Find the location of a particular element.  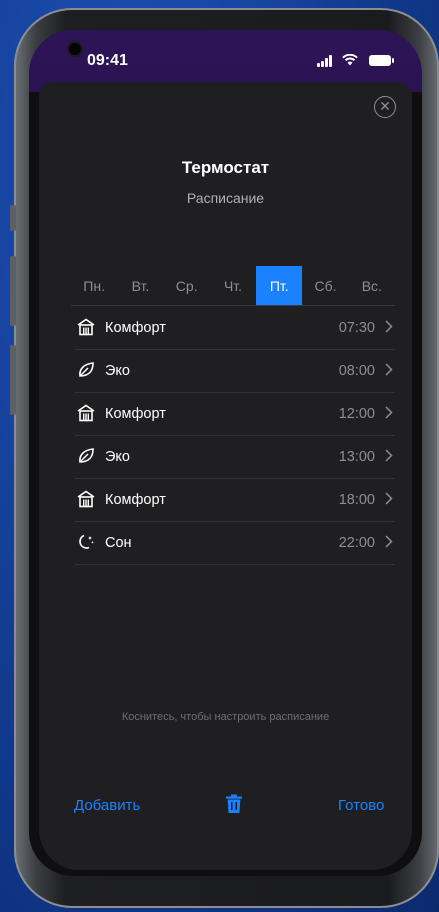

schedule-row: Комфорт 18:00 is located at coordinates (235, 500).